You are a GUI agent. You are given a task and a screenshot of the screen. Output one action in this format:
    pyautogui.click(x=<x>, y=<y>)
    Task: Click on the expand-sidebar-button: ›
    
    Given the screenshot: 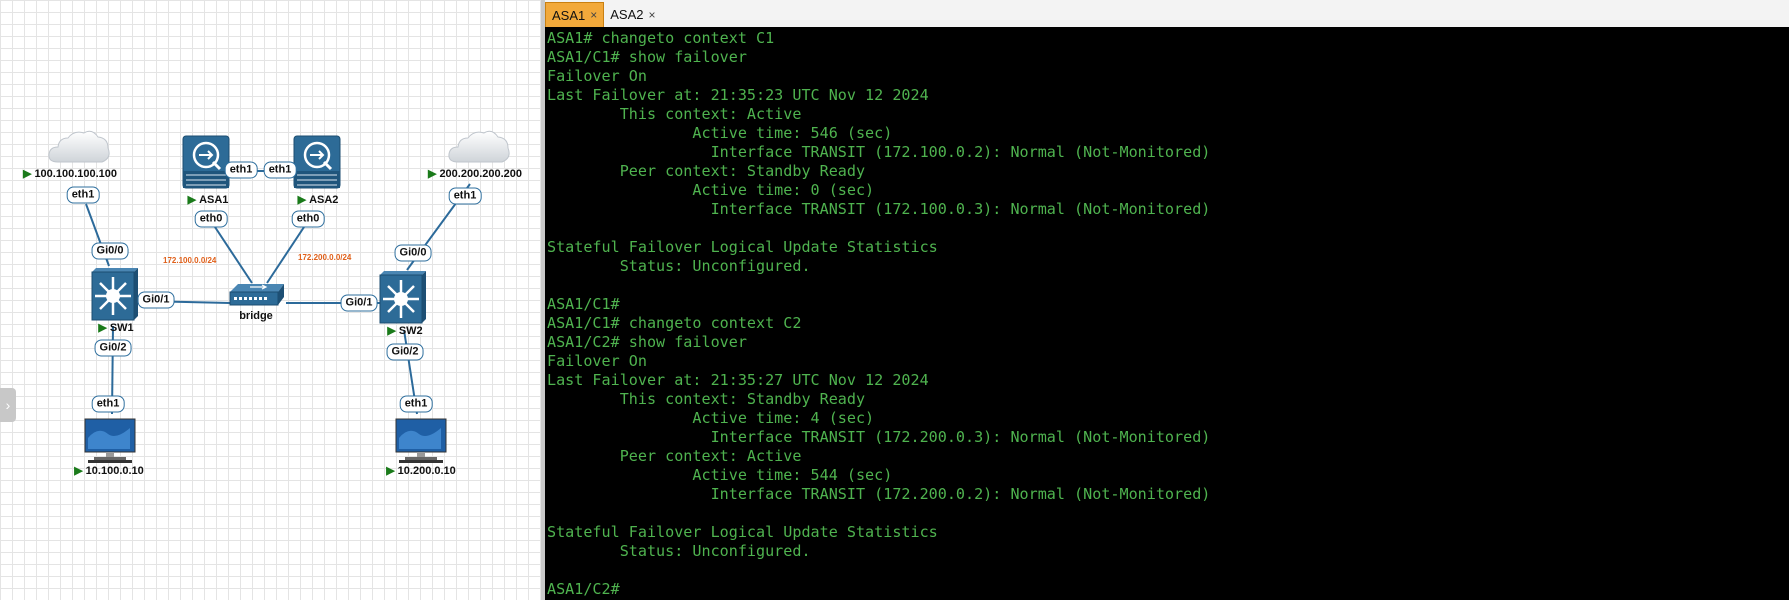 What is the action you would take?
    pyautogui.click(x=8, y=405)
    